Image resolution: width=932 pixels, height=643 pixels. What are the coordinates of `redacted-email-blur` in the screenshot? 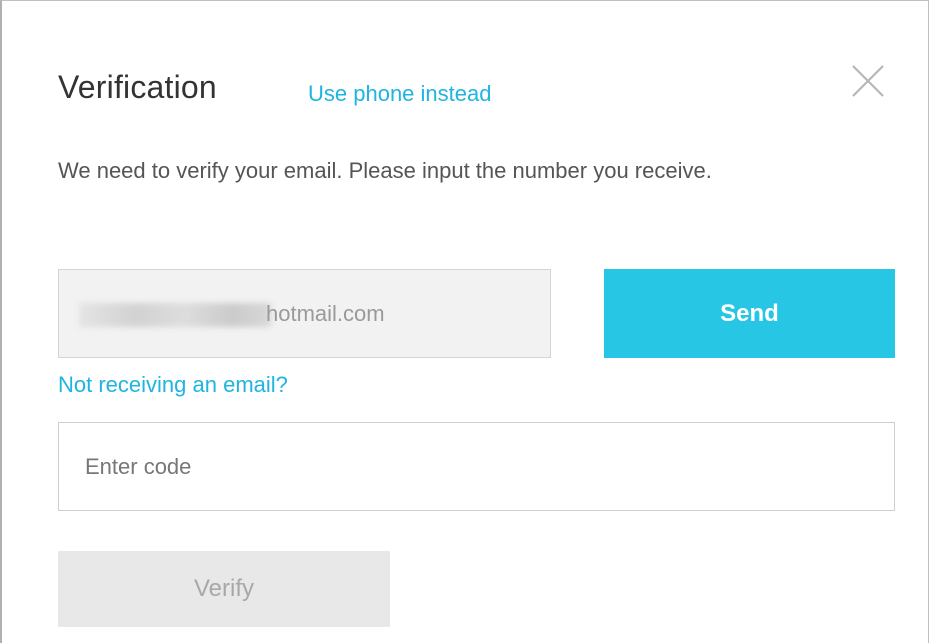 It's located at (175, 315).